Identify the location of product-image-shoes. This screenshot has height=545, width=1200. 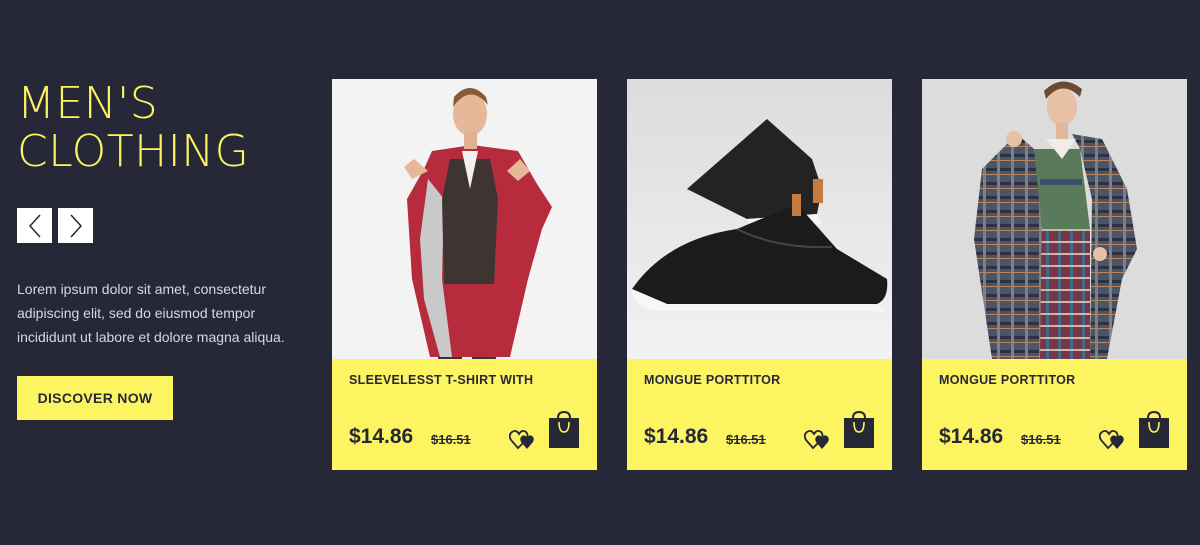
(759, 219).